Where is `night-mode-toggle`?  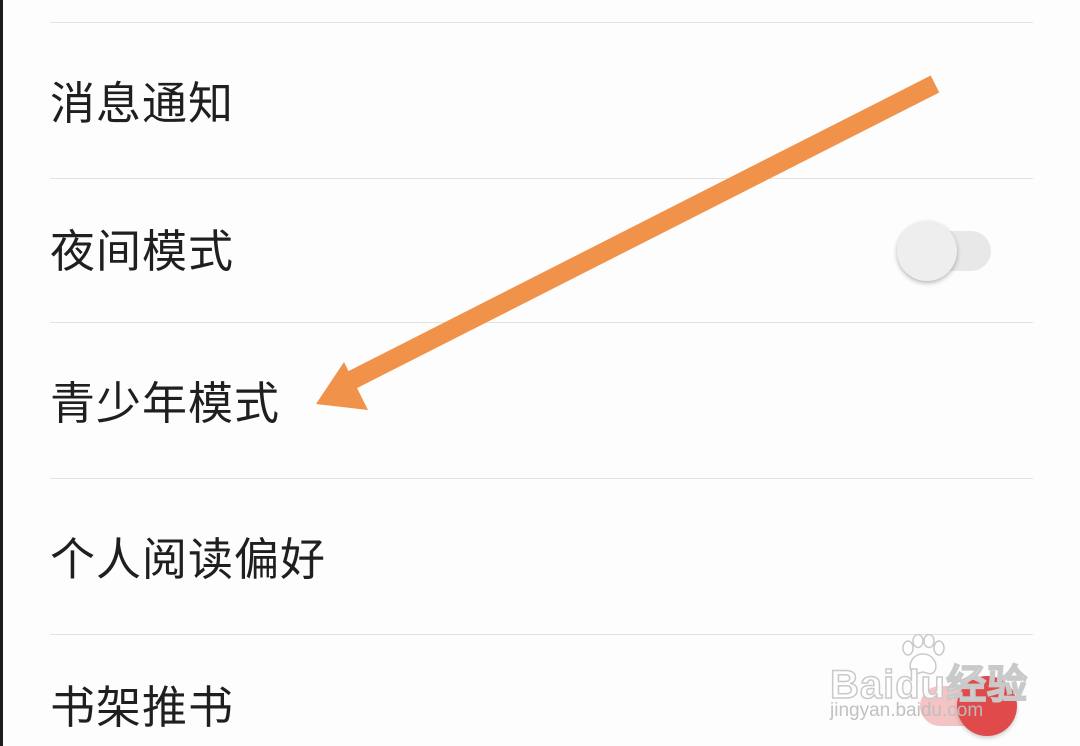
night-mode-toggle is located at coordinates (947, 252).